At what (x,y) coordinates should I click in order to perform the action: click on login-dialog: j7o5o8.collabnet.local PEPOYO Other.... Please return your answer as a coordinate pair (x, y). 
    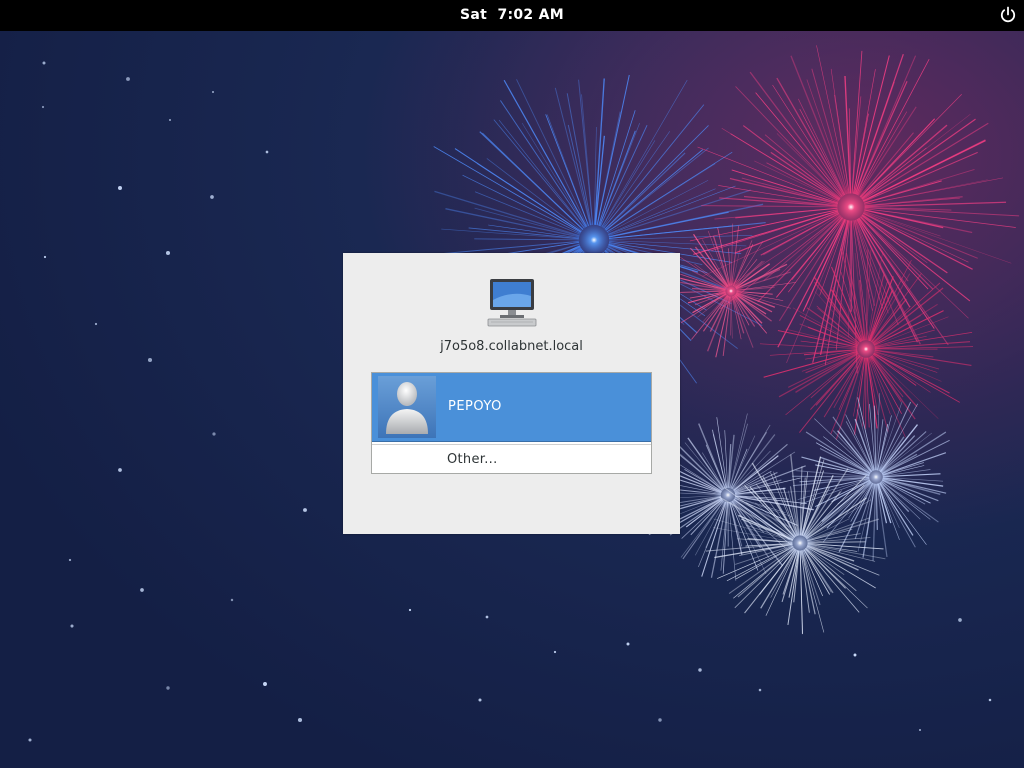
    Looking at the image, I should click on (511, 393).